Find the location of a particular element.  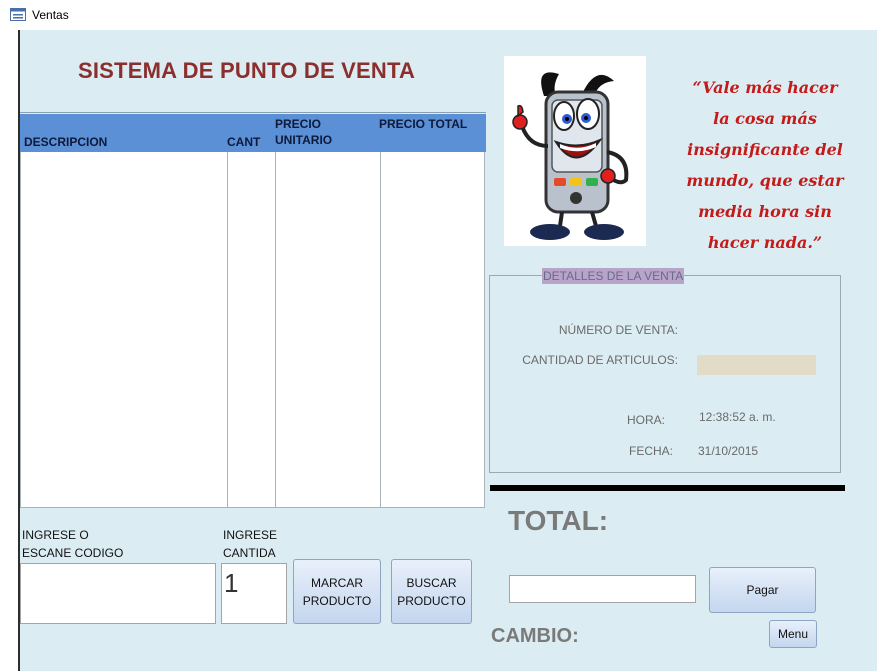

mark-product-button: MARCAR PRODUCTO is located at coordinates (337, 591).